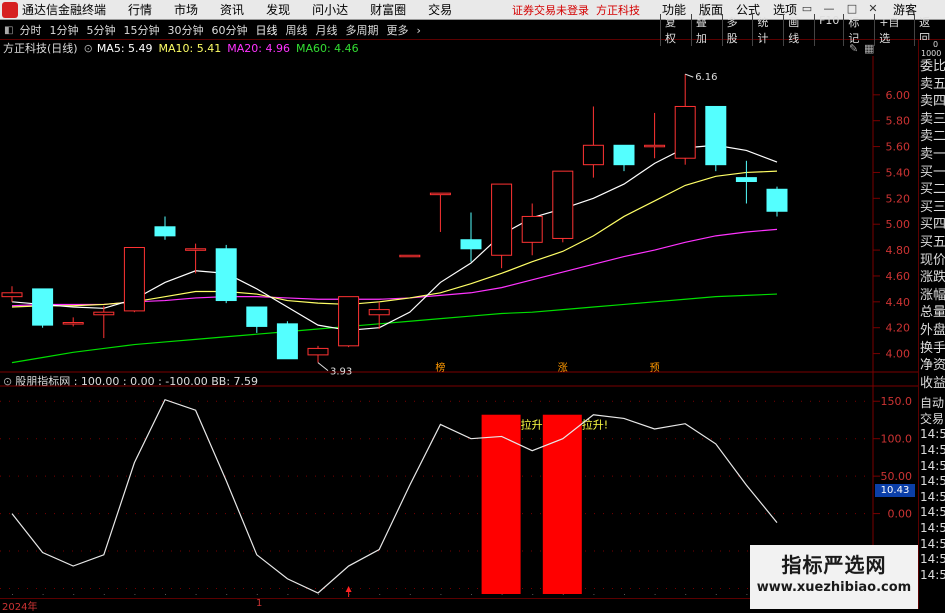 The image size is (945, 613). Describe the element at coordinates (898, 172) in the screenshot. I see `main-tick-label-3: 5.40` at that location.